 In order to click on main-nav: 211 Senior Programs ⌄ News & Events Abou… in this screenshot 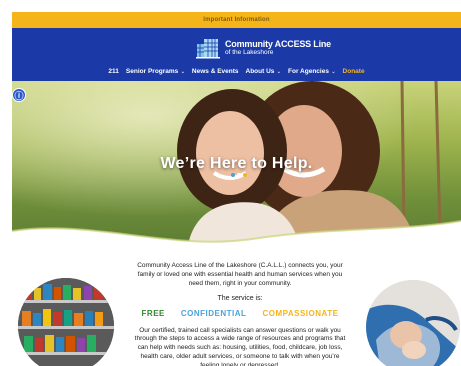, I will do `click(236, 71)`.